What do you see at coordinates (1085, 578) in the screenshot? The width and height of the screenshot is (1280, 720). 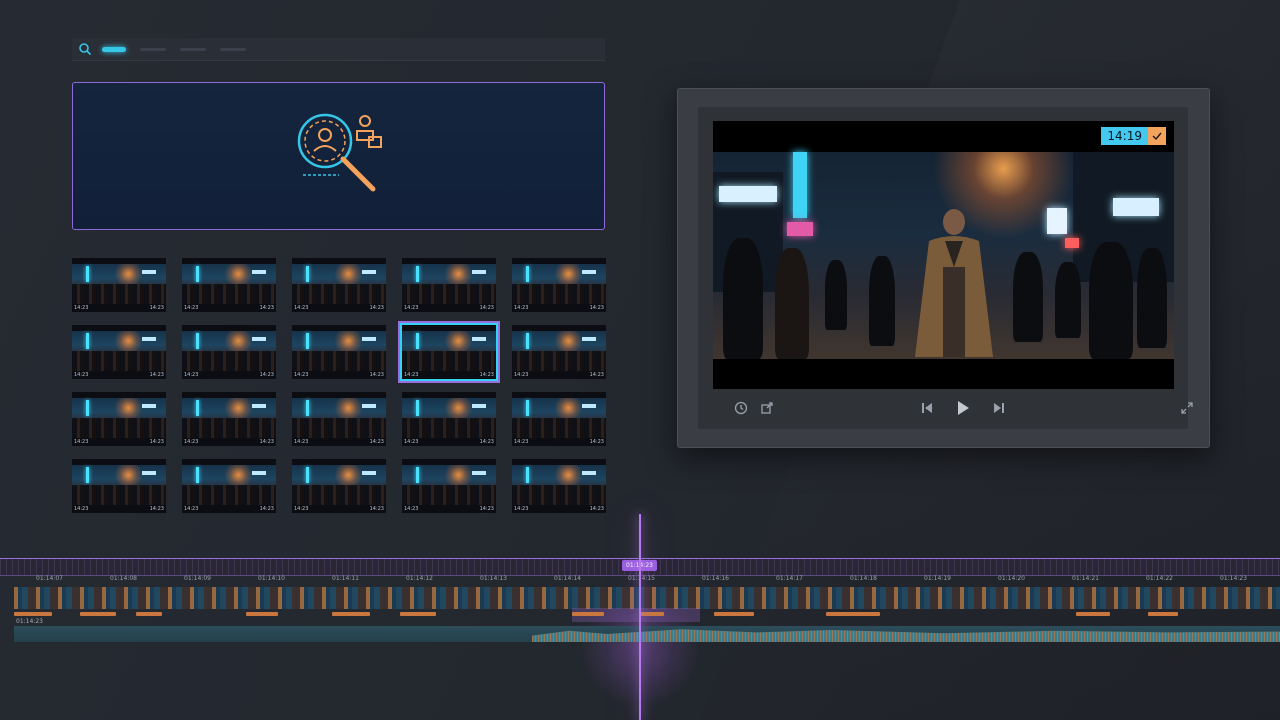 I see `tick-label: 01:14:21` at bounding box center [1085, 578].